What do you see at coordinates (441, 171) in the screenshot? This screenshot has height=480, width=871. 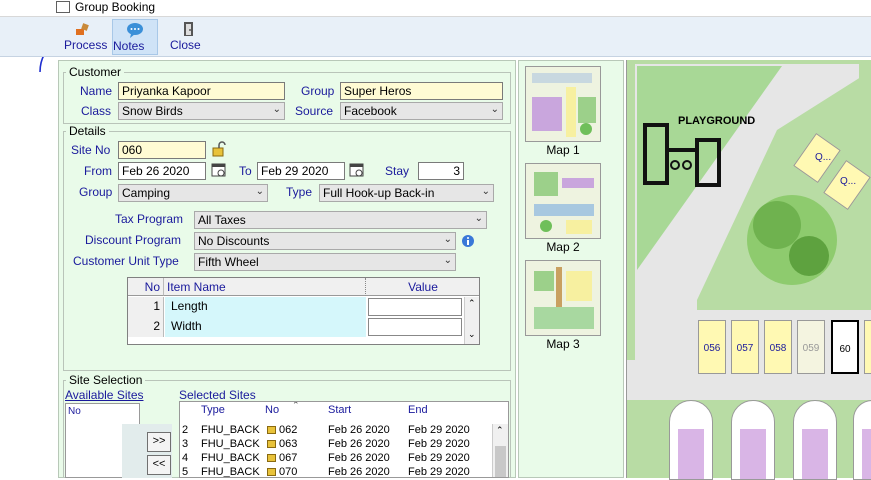 I see `stay-field: 3` at bounding box center [441, 171].